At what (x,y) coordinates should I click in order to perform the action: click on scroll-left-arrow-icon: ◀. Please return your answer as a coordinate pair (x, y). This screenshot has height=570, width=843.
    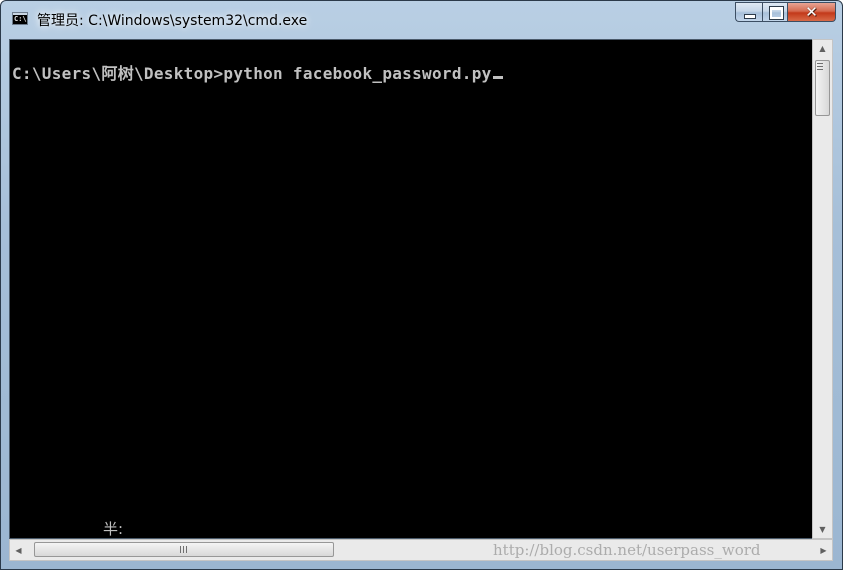
    Looking at the image, I should click on (18, 550).